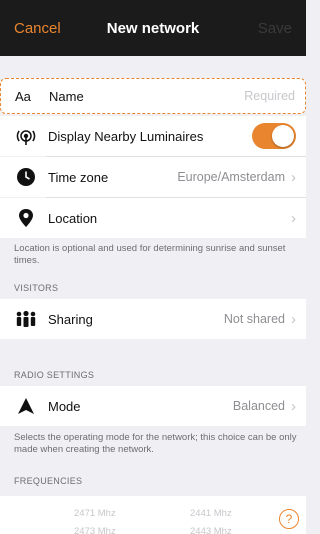 Image resolution: width=320 pixels, height=534 pixels. What do you see at coordinates (36, 288) in the screenshot?
I see `visitors-header: VISITORS` at bounding box center [36, 288].